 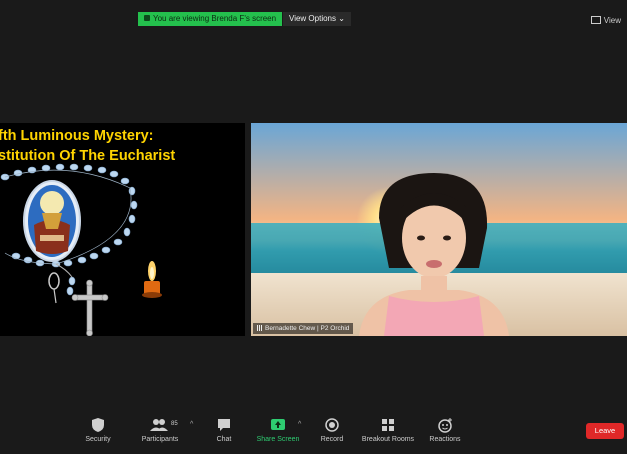 I want to click on share-screen-button: Share Screen, so click(x=278, y=430).